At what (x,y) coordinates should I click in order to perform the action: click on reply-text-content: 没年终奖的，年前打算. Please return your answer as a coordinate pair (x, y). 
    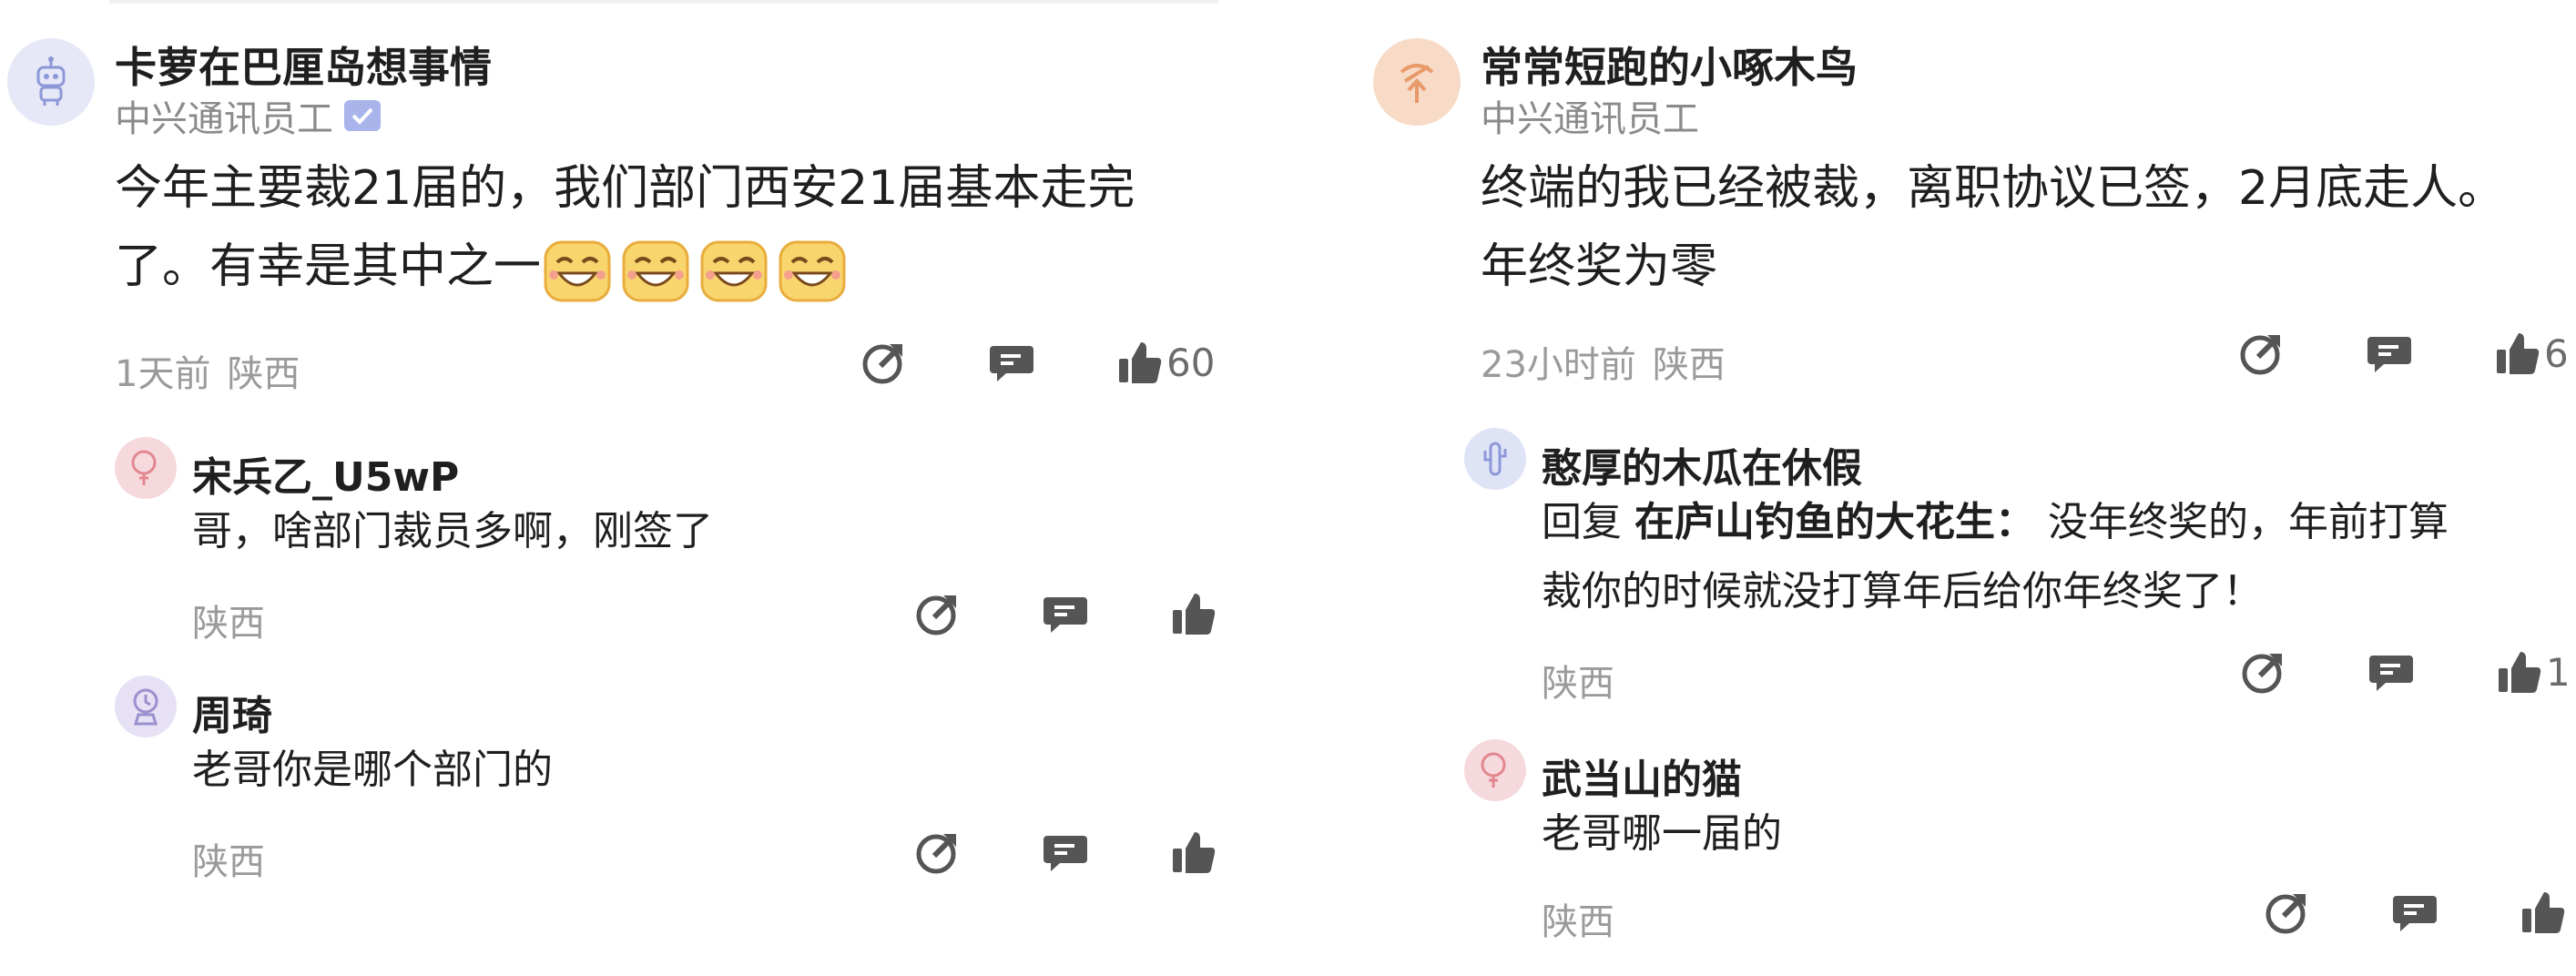
    Looking at the image, I should click on (2248, 522).